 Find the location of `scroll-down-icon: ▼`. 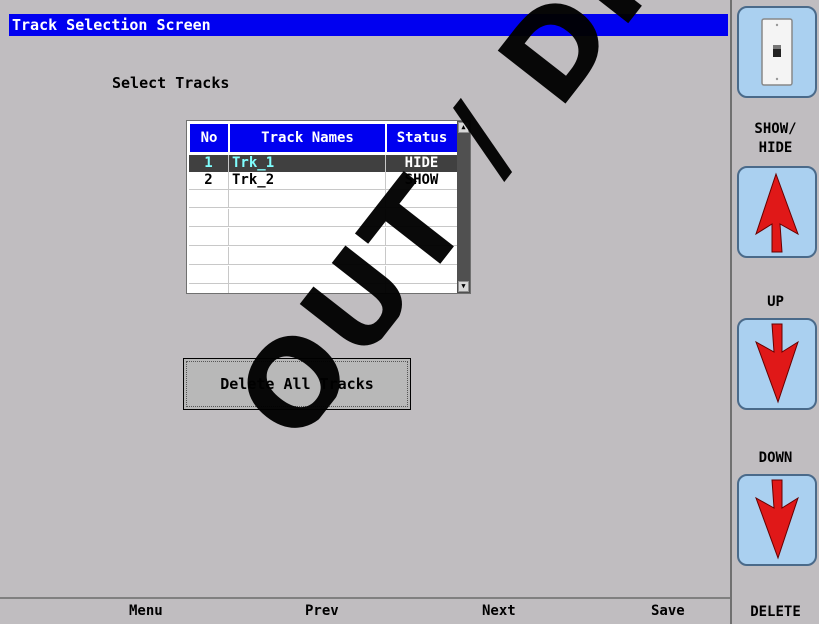

scroll-down-icon: ▼ is located at coordinates (463, 286).